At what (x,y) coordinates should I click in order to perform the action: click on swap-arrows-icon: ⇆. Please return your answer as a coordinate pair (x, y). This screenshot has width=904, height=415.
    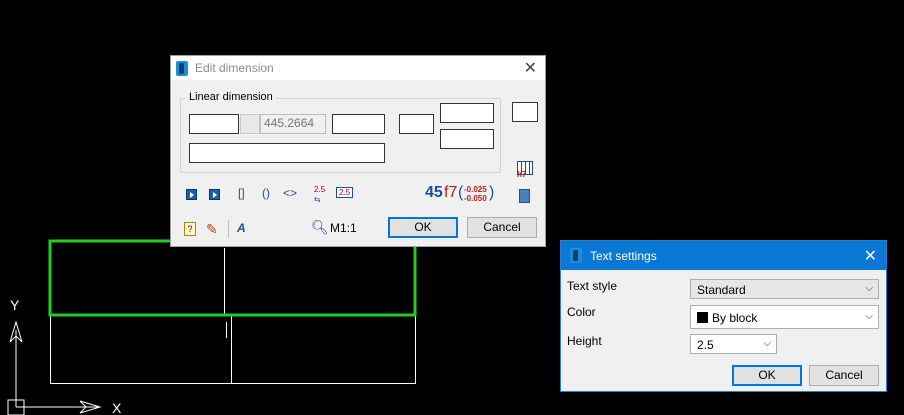
    Looking at the image, I should click on (317, 199).